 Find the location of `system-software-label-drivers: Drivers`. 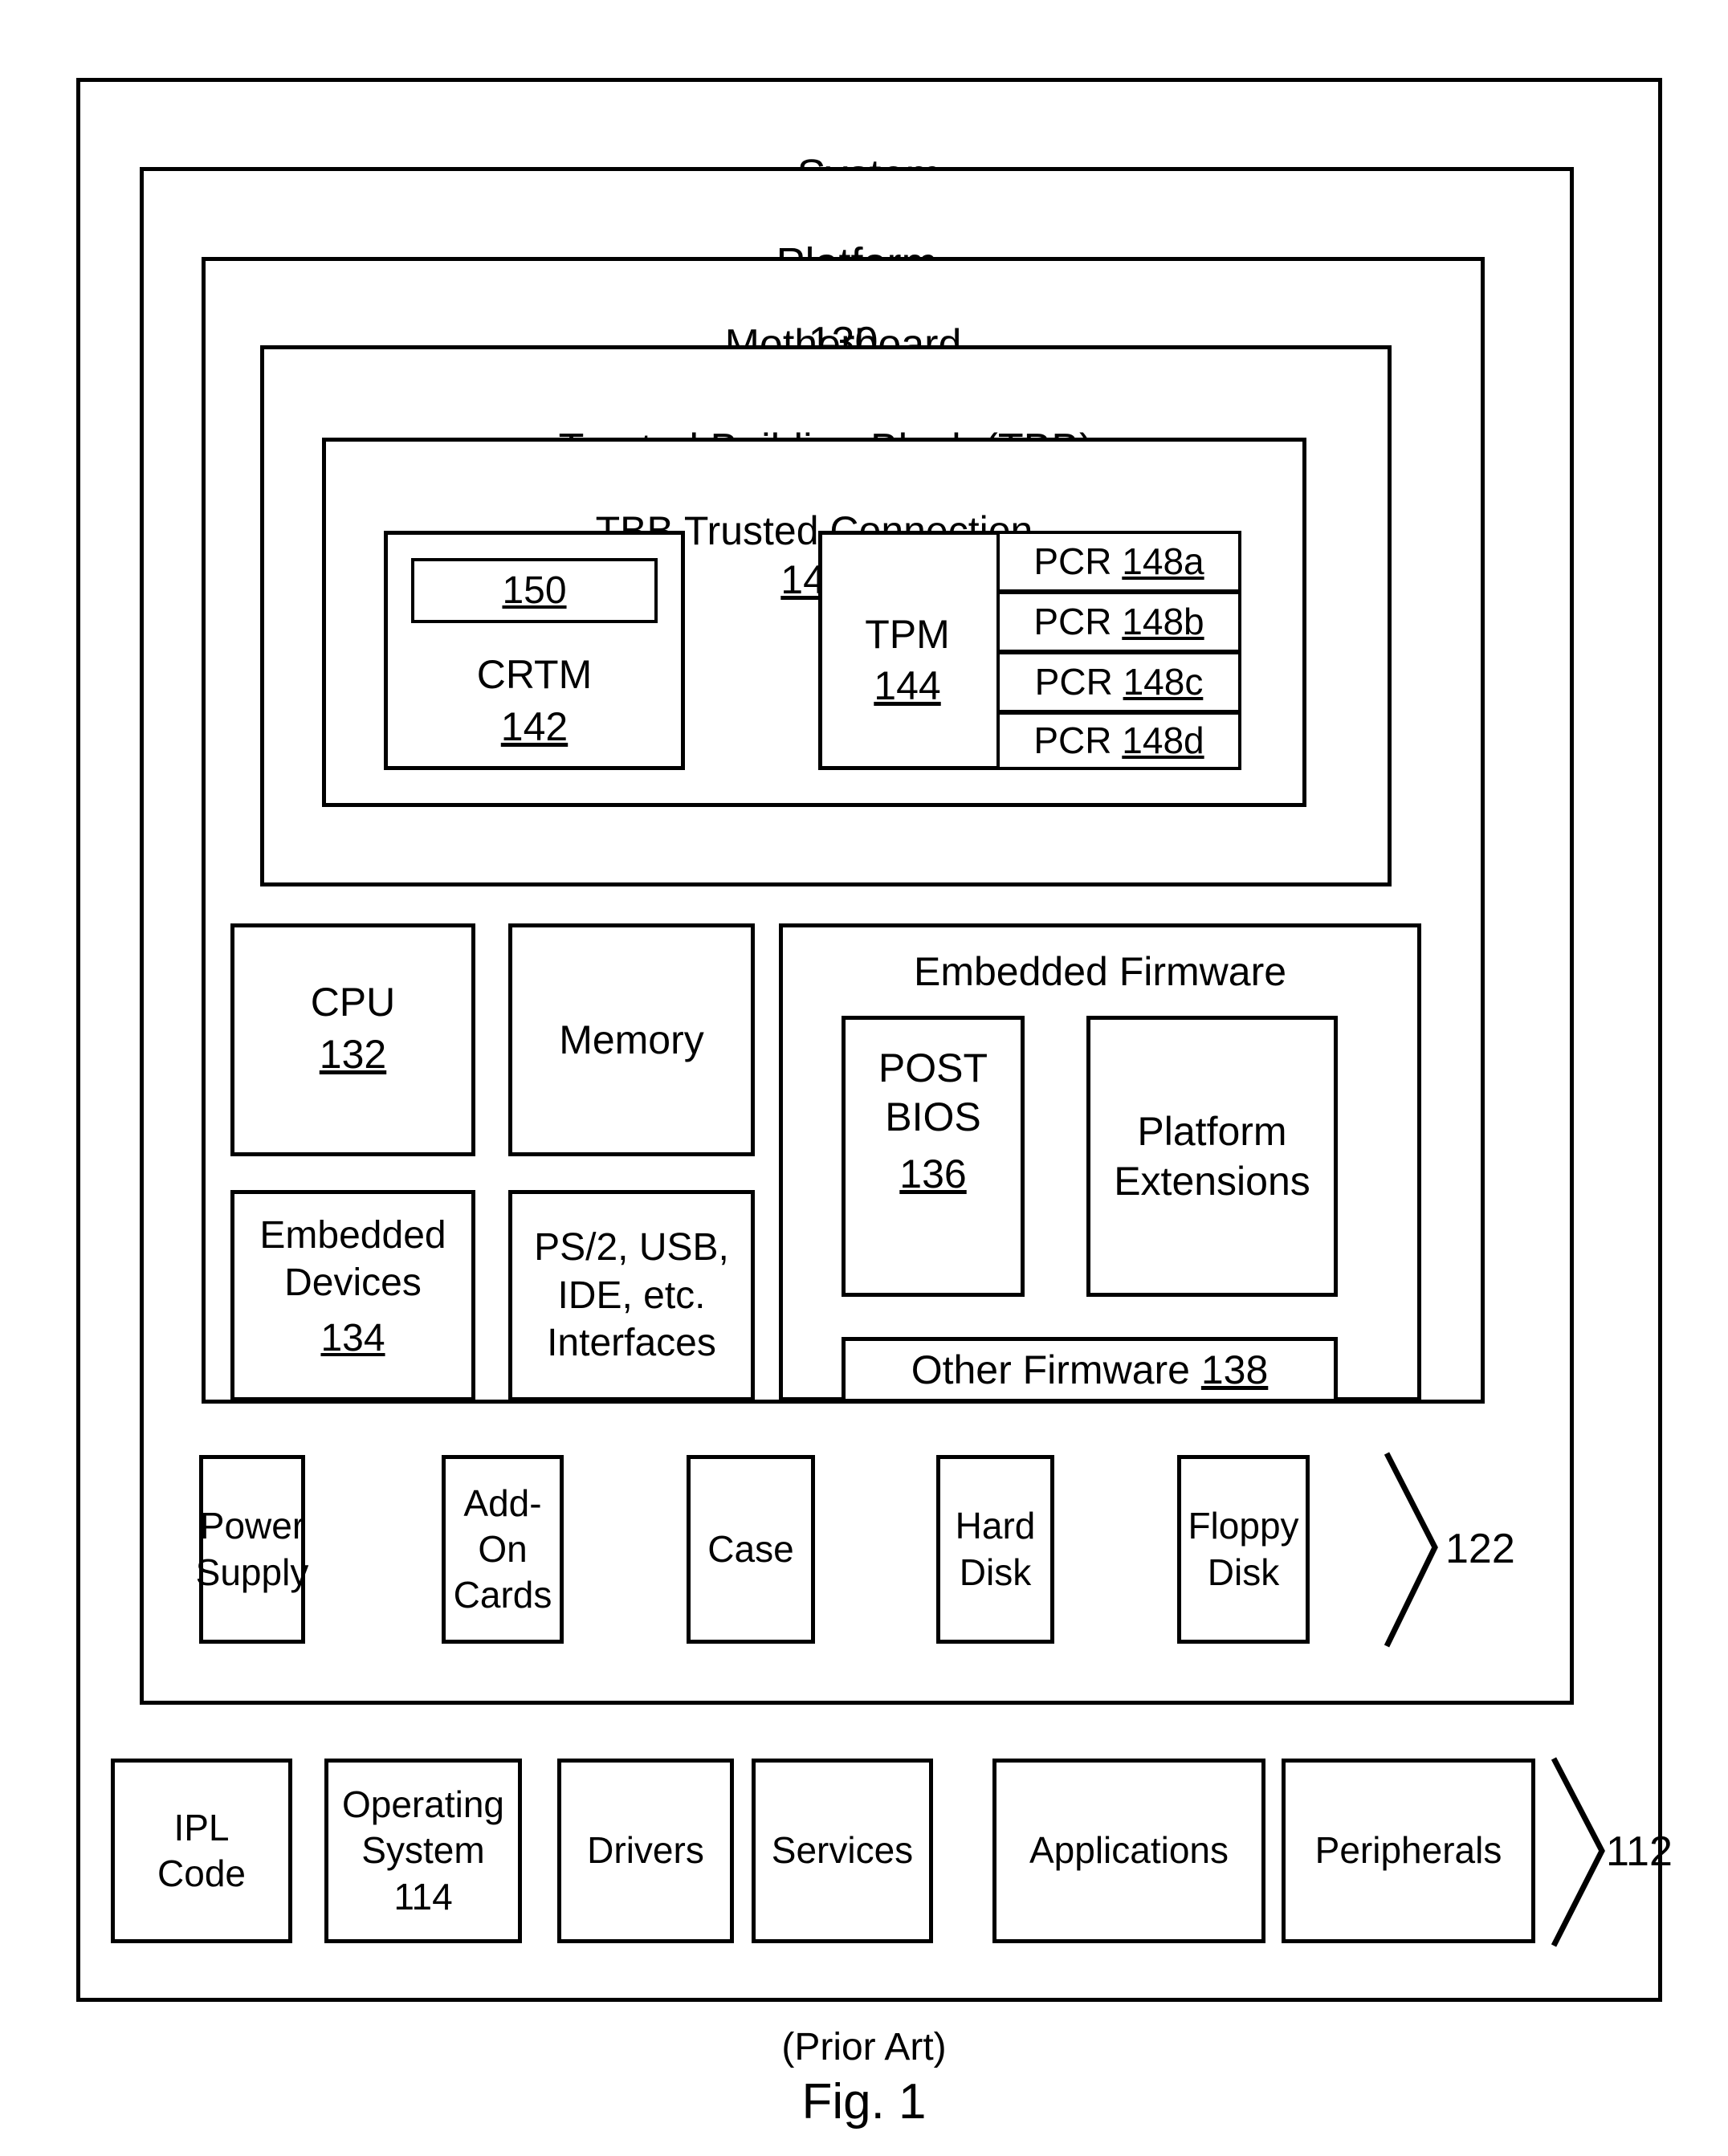

system-software-label-drivers: Drivers is located at coordinates (646, 1851).